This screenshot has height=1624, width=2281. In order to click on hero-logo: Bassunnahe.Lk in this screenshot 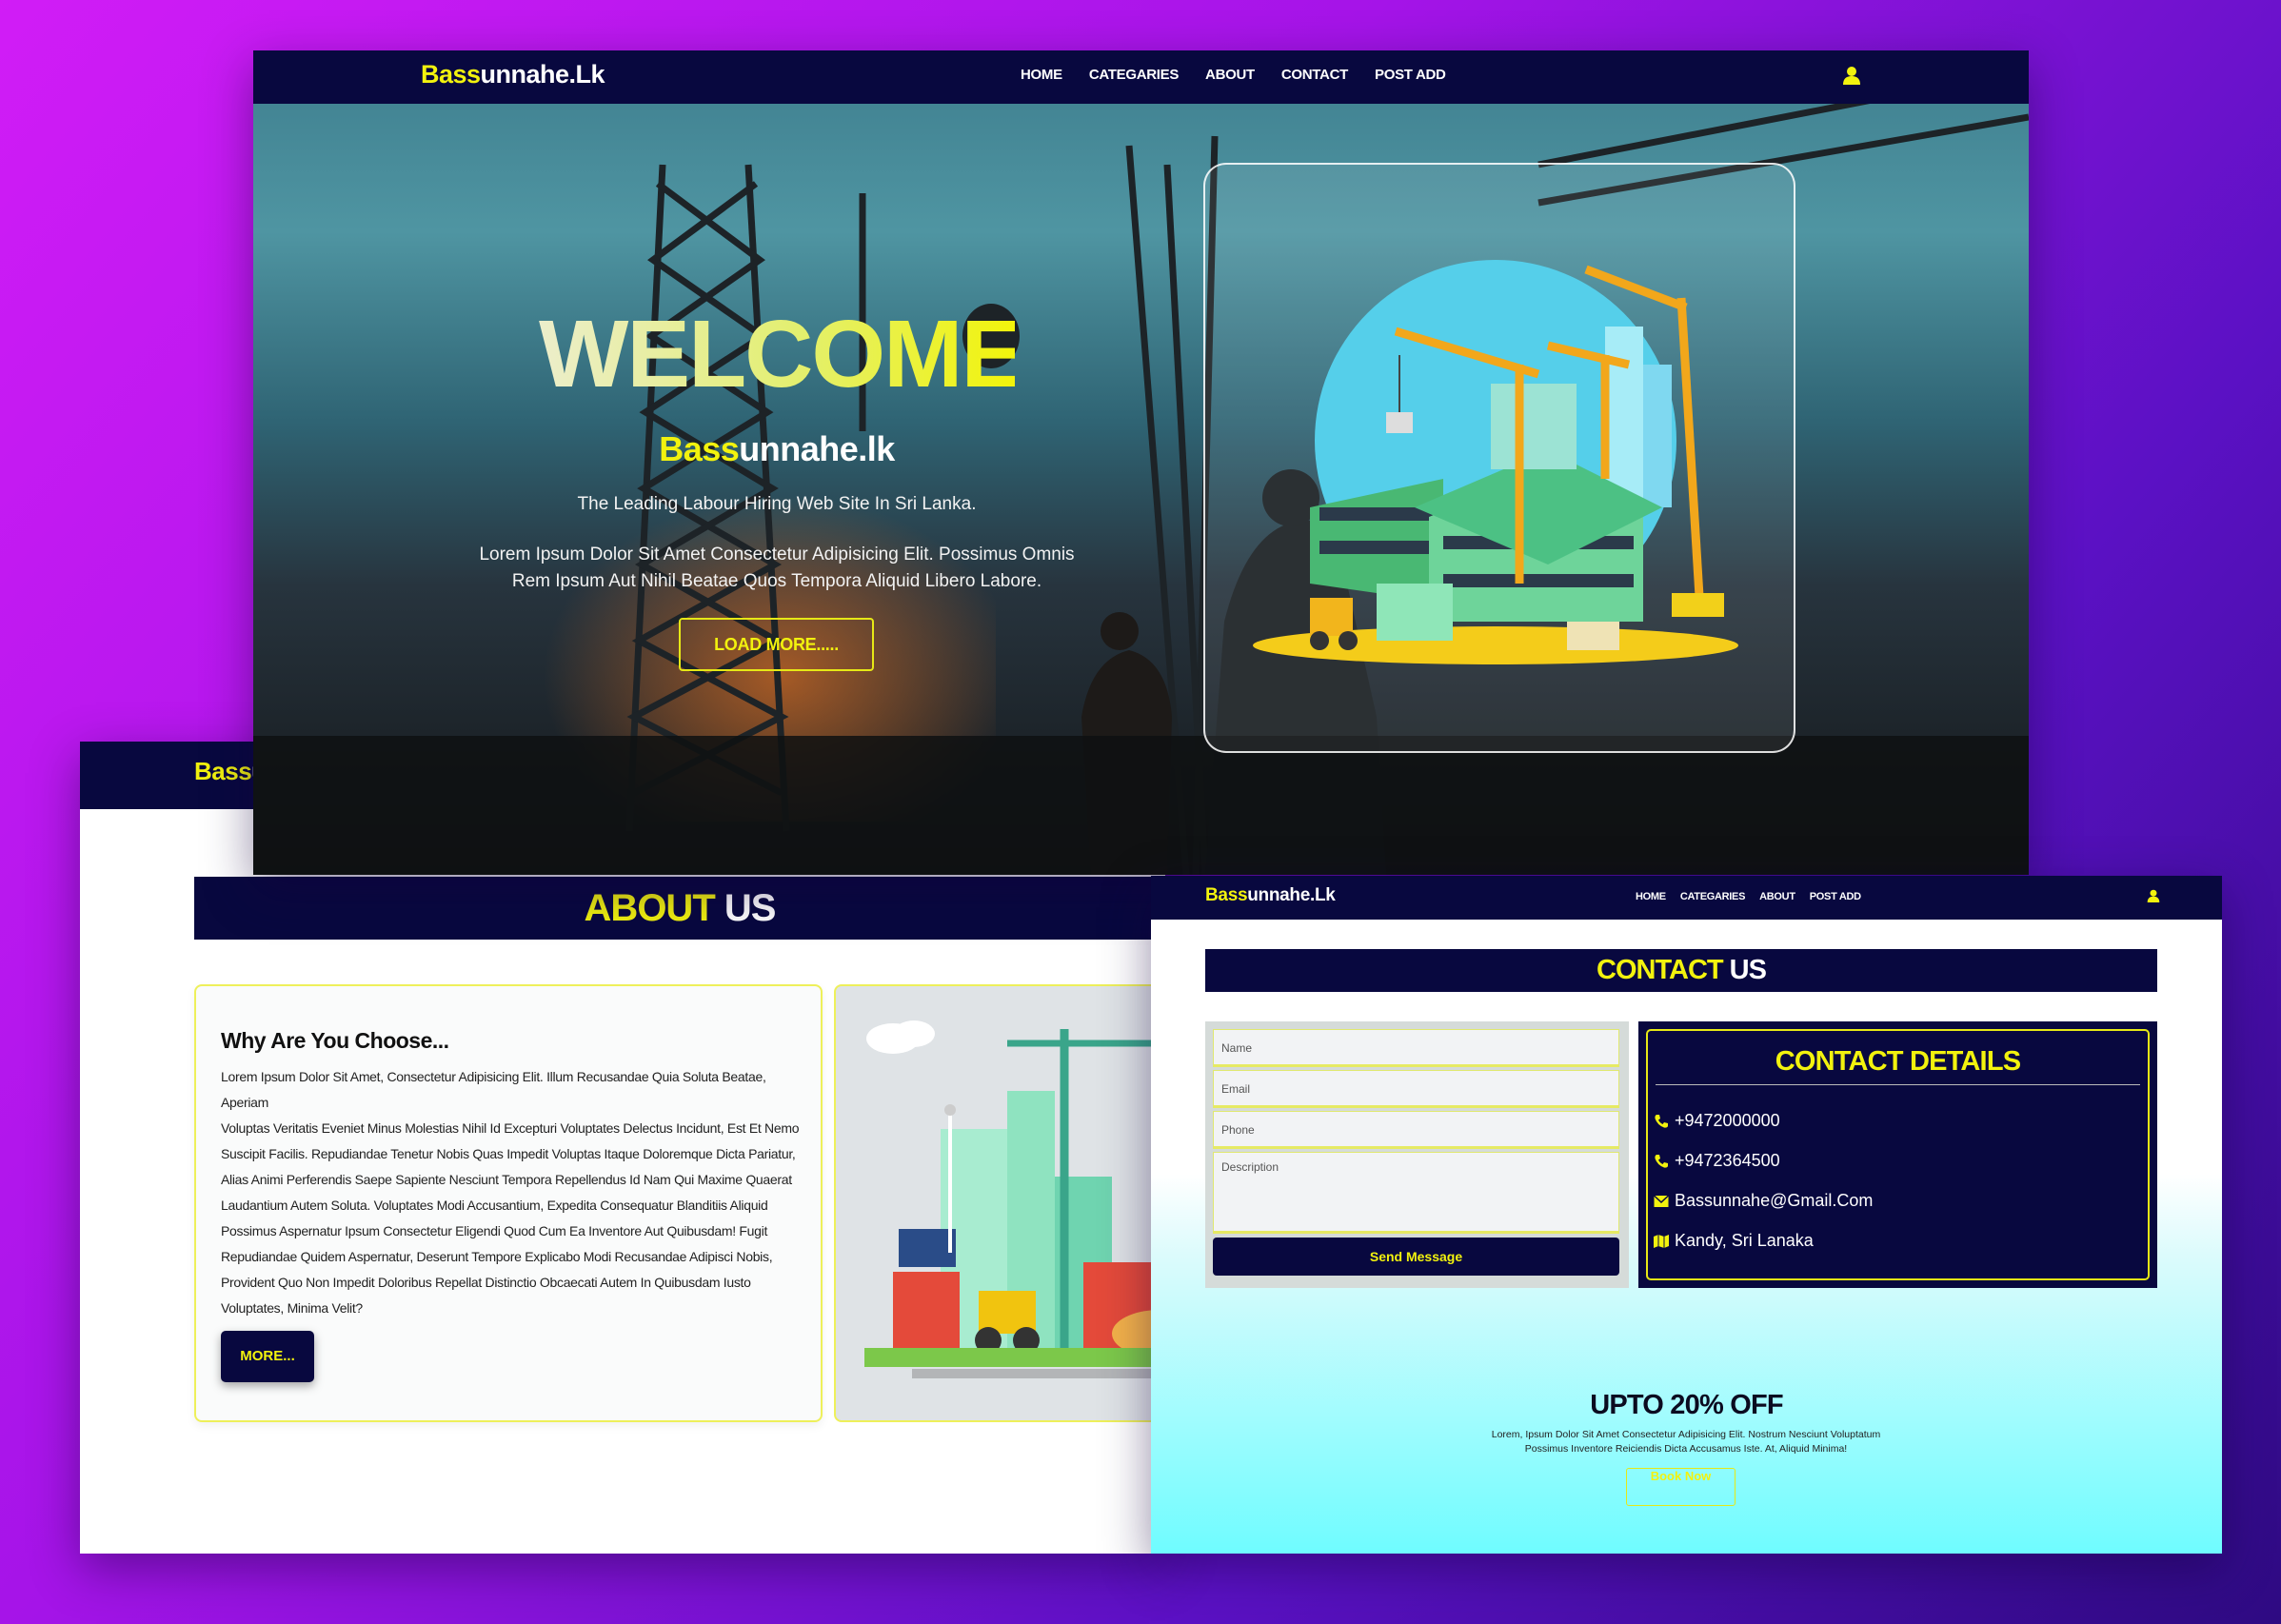, I will do `click(513, 74)`.